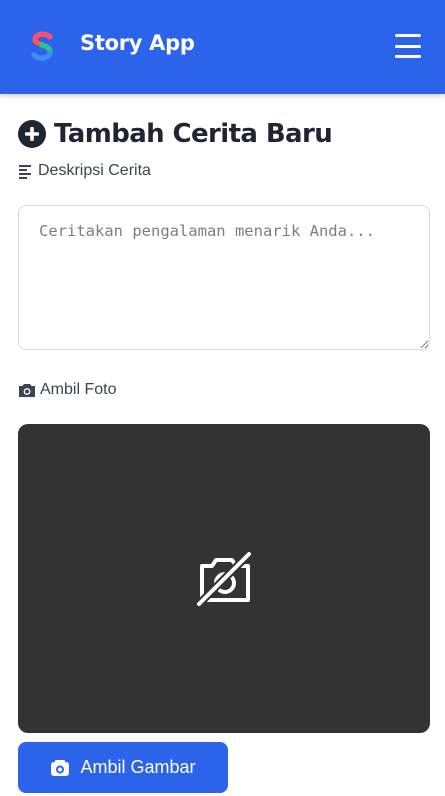 Image resolution: width=445 pixels, height=796 pixels. I want to click on camera-off-icon, so click(224, 578).